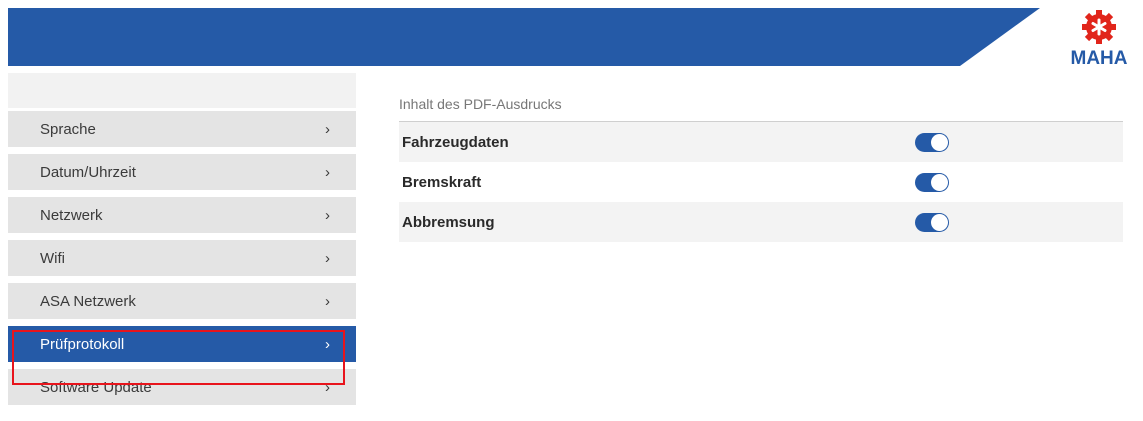  What do you see at coordinates (182, 90) in the screenshot?
I see `sidebar-header` at bounding box center [182, 90].